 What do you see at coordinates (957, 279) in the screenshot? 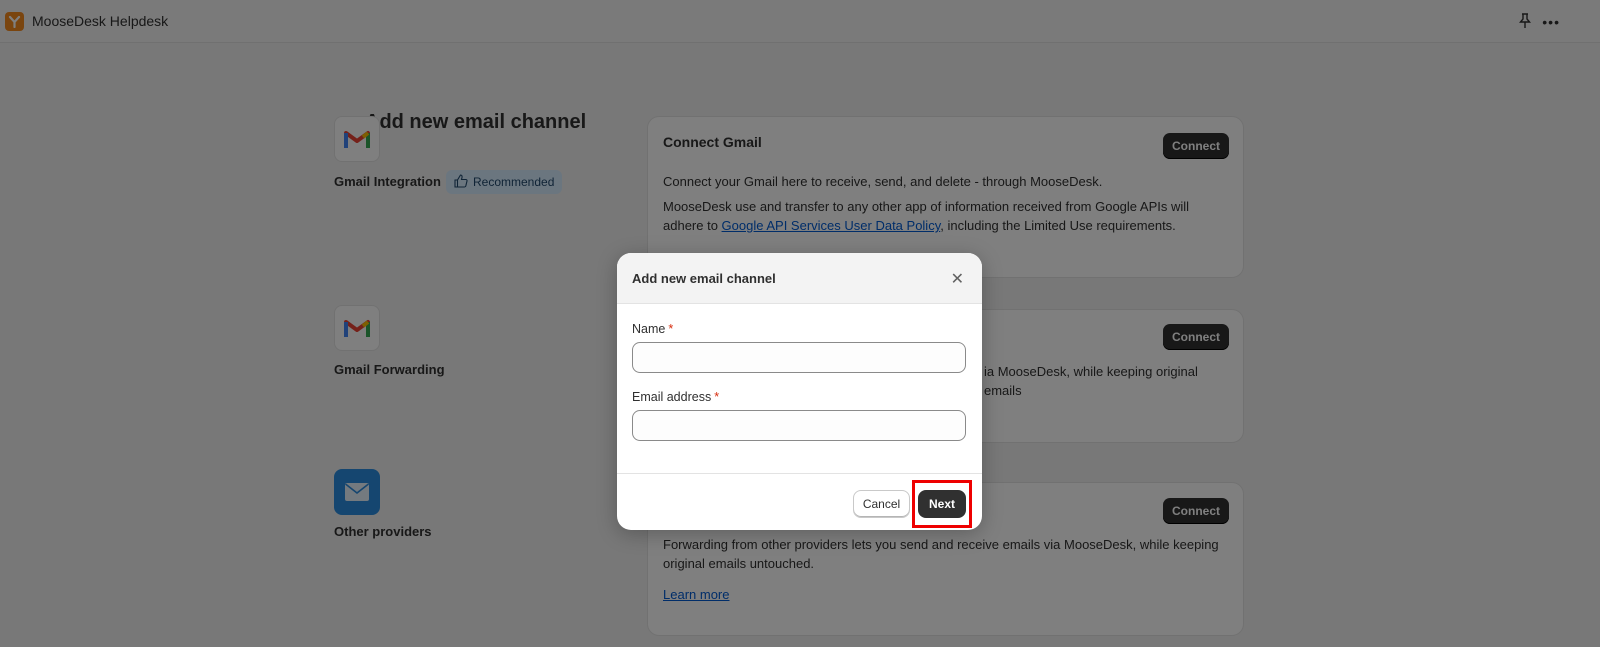
I see `close-icon: ✕` at bounding box center [957, 279].